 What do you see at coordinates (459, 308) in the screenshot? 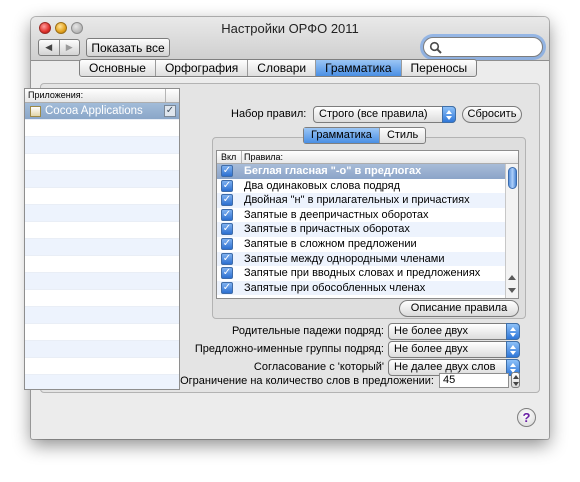
I see `rule-description-button: Описание правила` at bounding box center [459, 308].